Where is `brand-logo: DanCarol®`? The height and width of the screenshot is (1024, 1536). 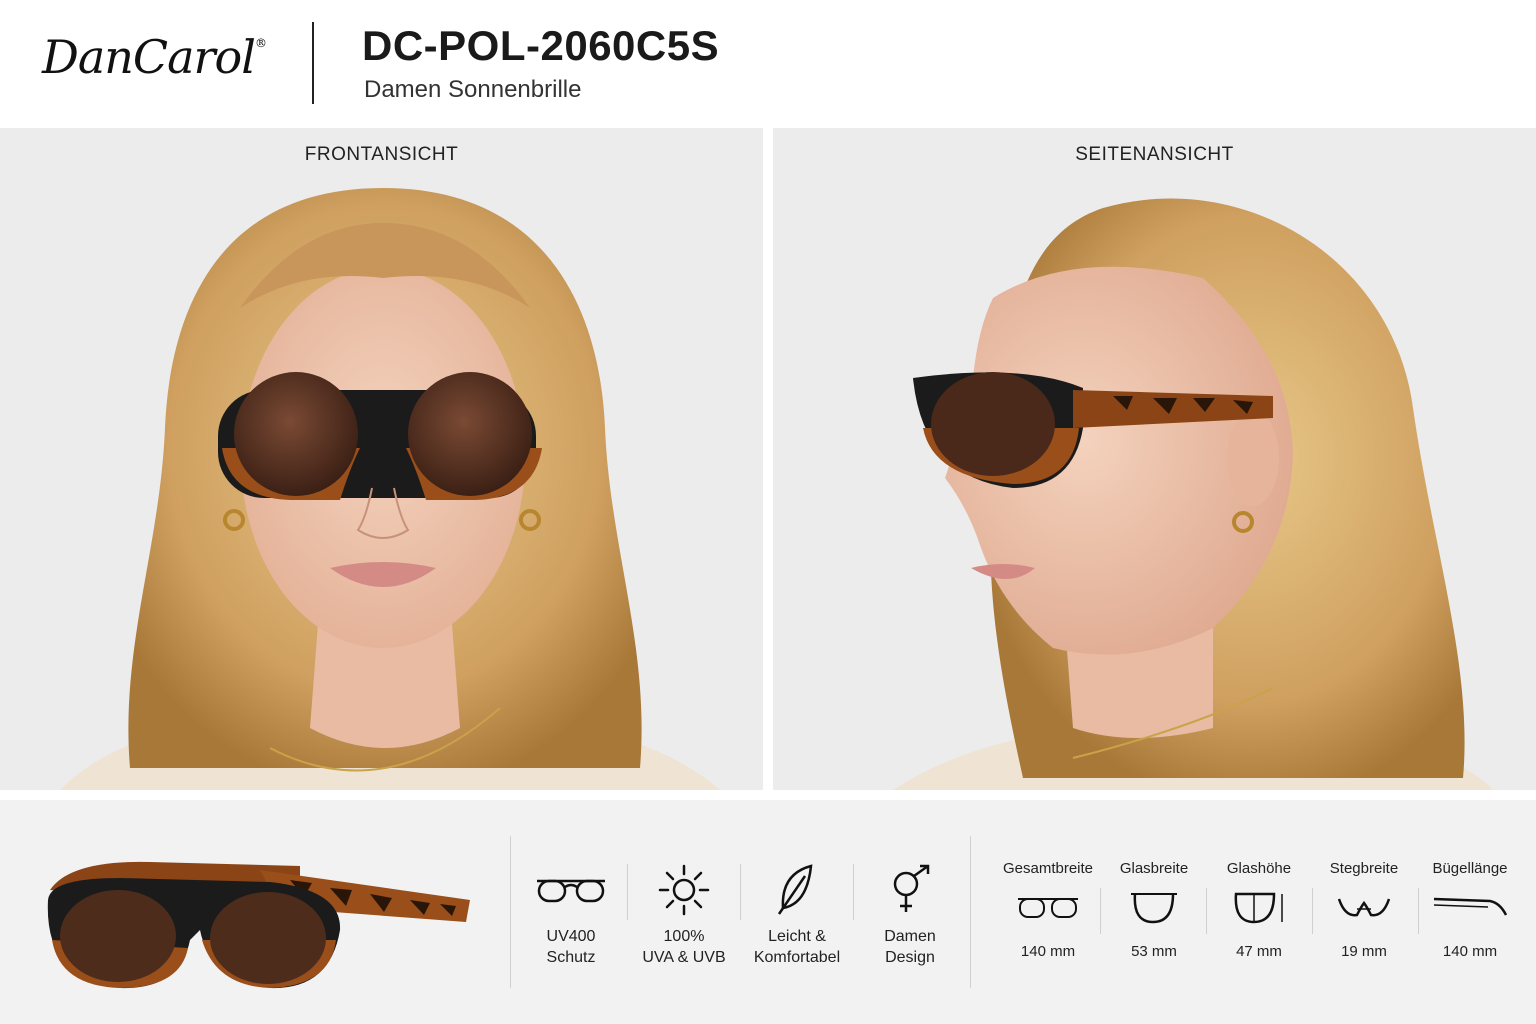
brand-logo: DanCarol® is located at coordinates (154, 57).